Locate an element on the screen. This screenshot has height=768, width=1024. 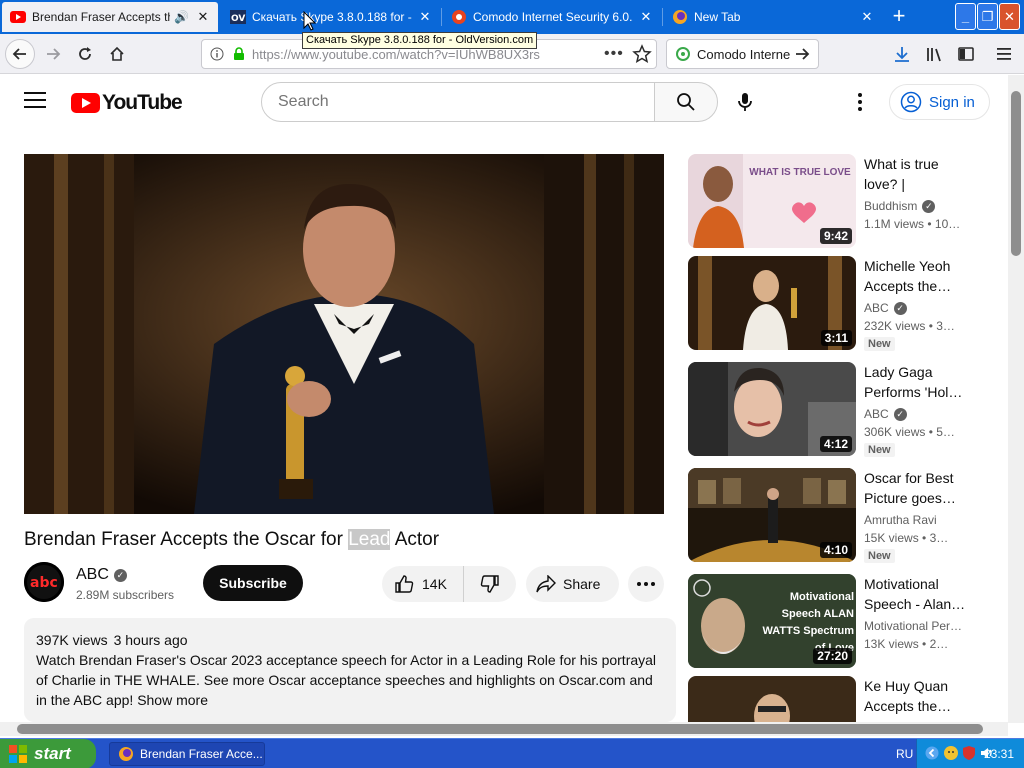
page-actions-icon: ••• is located at coordinates (614, 54).